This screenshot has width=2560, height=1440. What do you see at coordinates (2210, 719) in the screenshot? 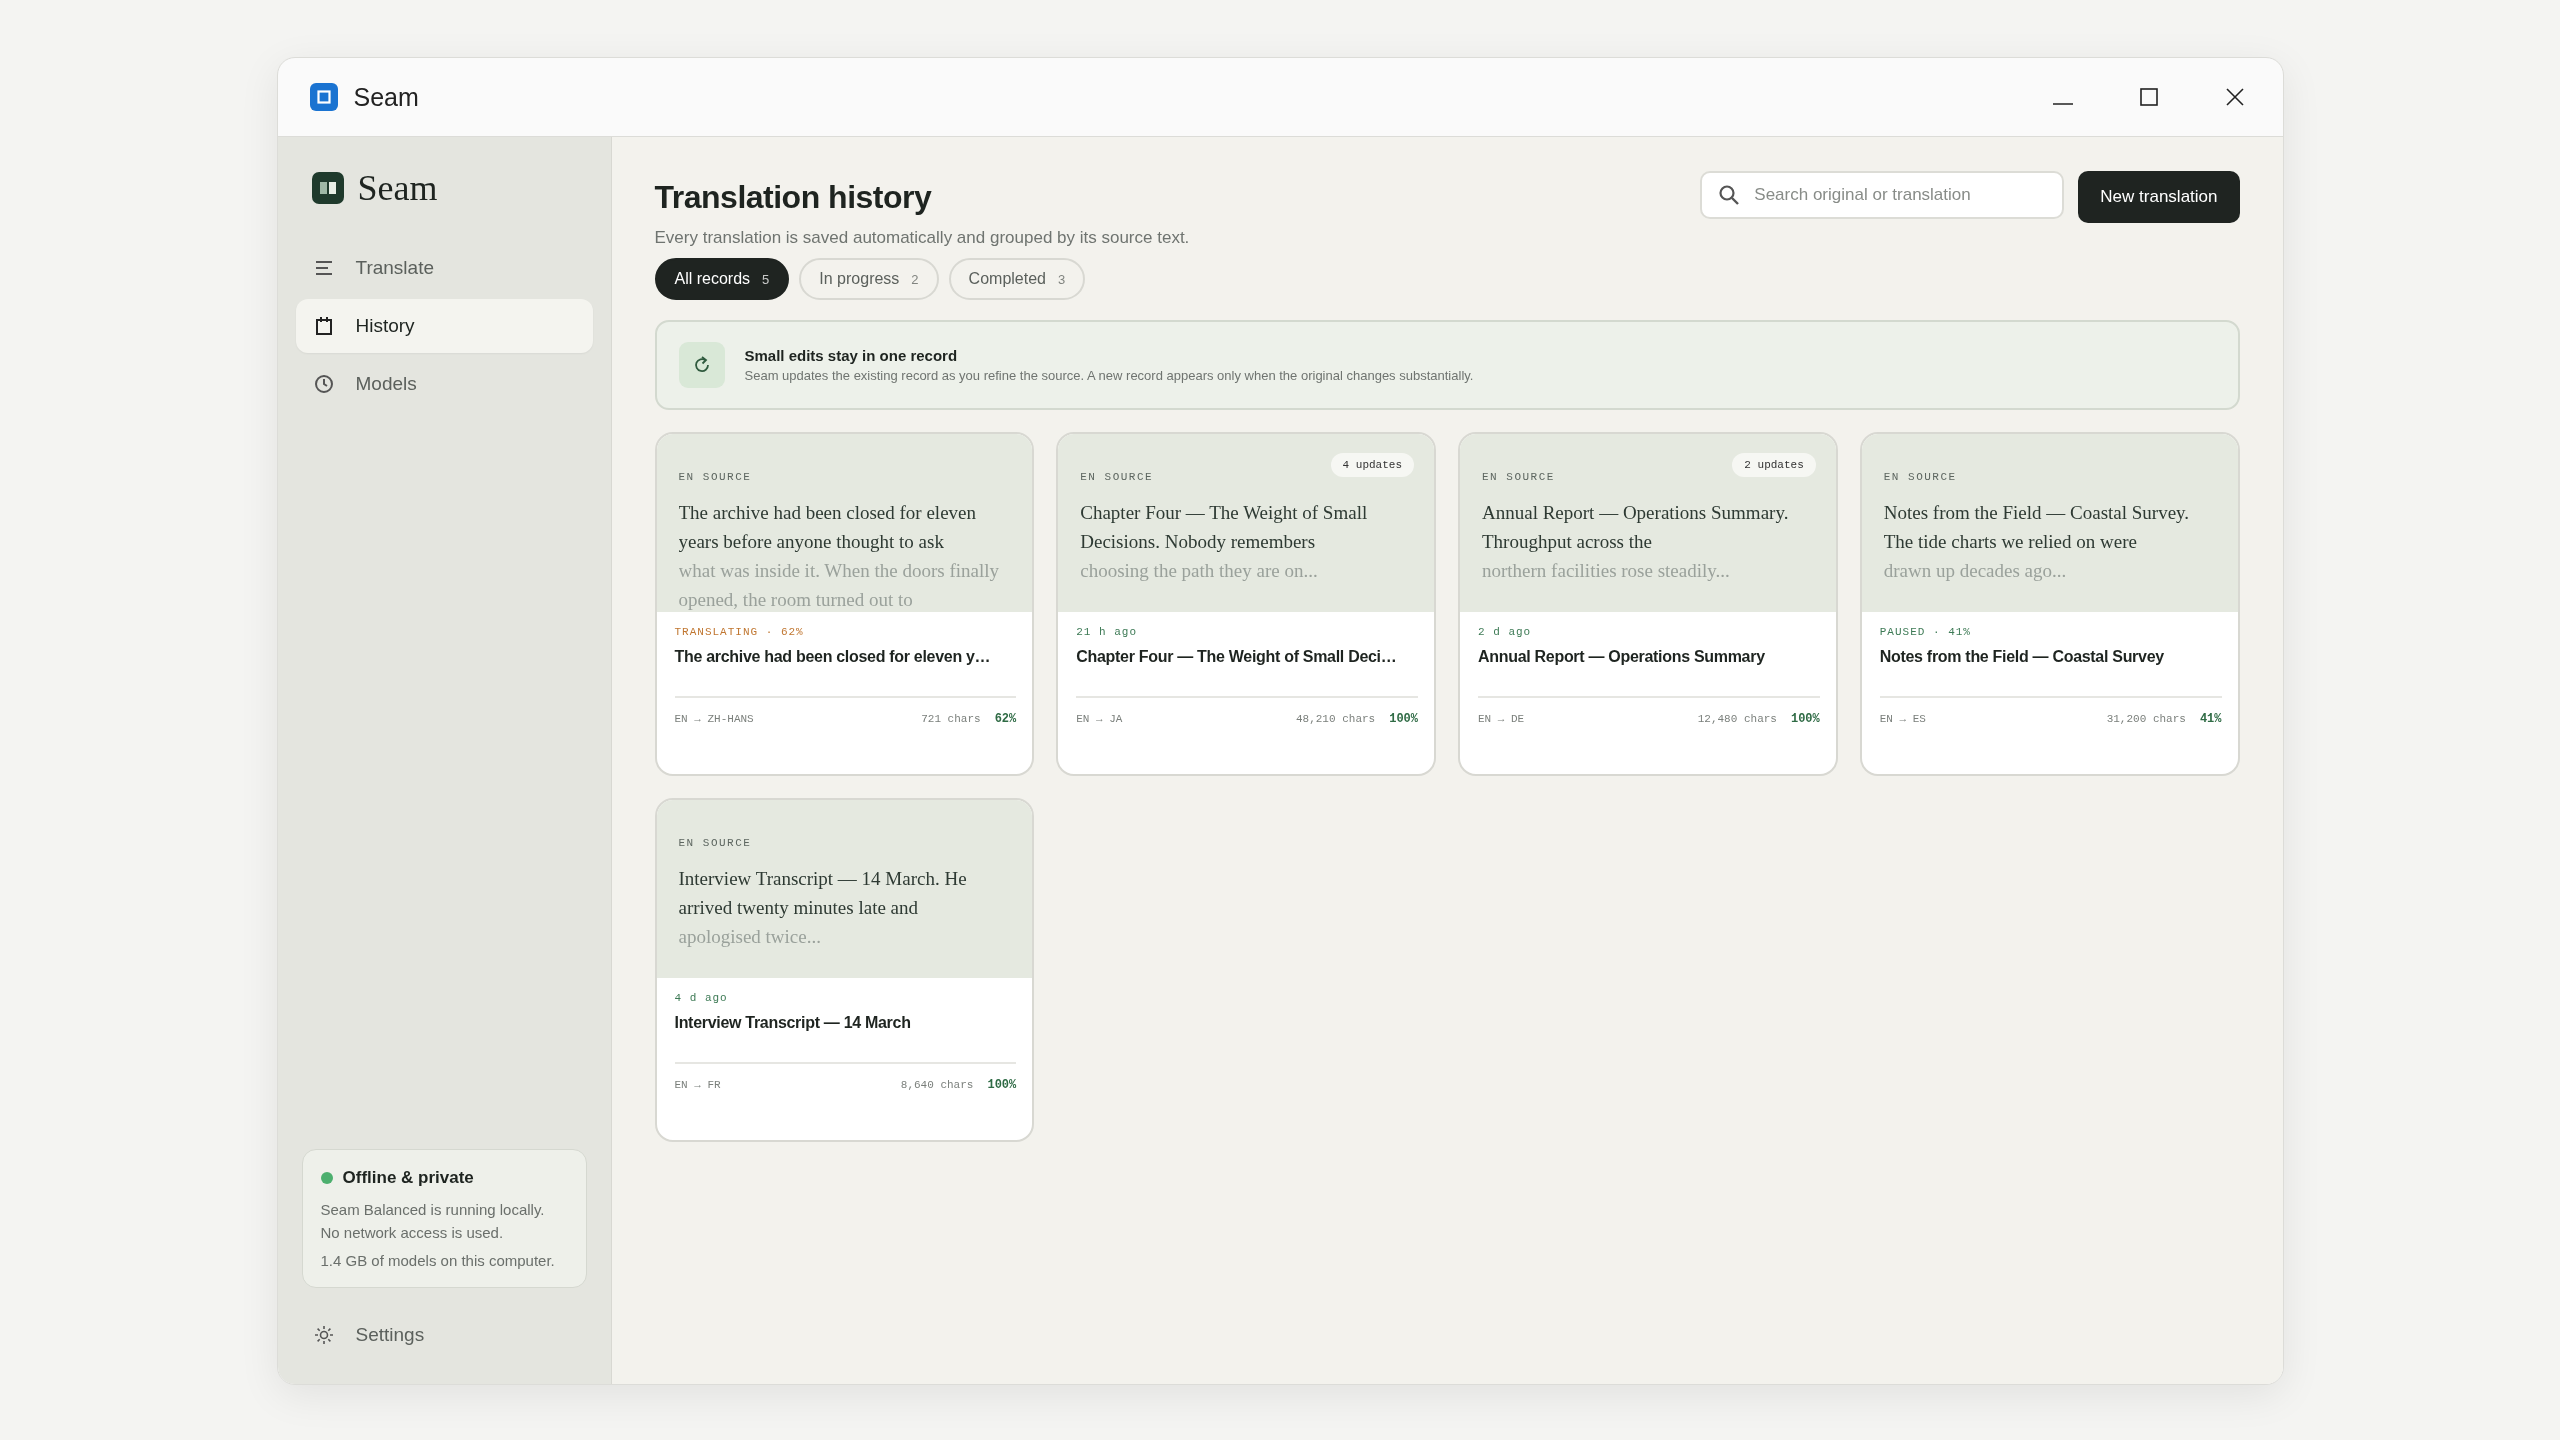
I see `percent: 41%` at bounding box center [2210, 719].